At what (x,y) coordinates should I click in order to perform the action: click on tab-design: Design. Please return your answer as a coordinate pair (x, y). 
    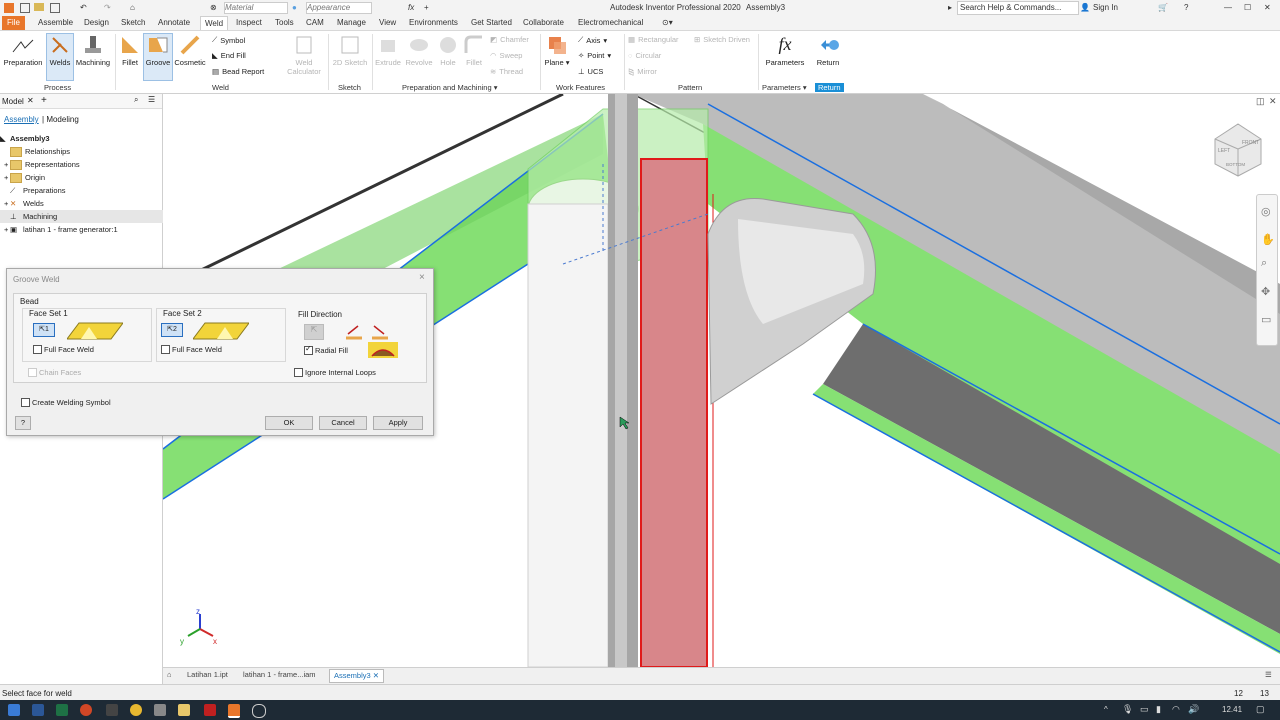
    Looking at the image, I should click on (96, 22).